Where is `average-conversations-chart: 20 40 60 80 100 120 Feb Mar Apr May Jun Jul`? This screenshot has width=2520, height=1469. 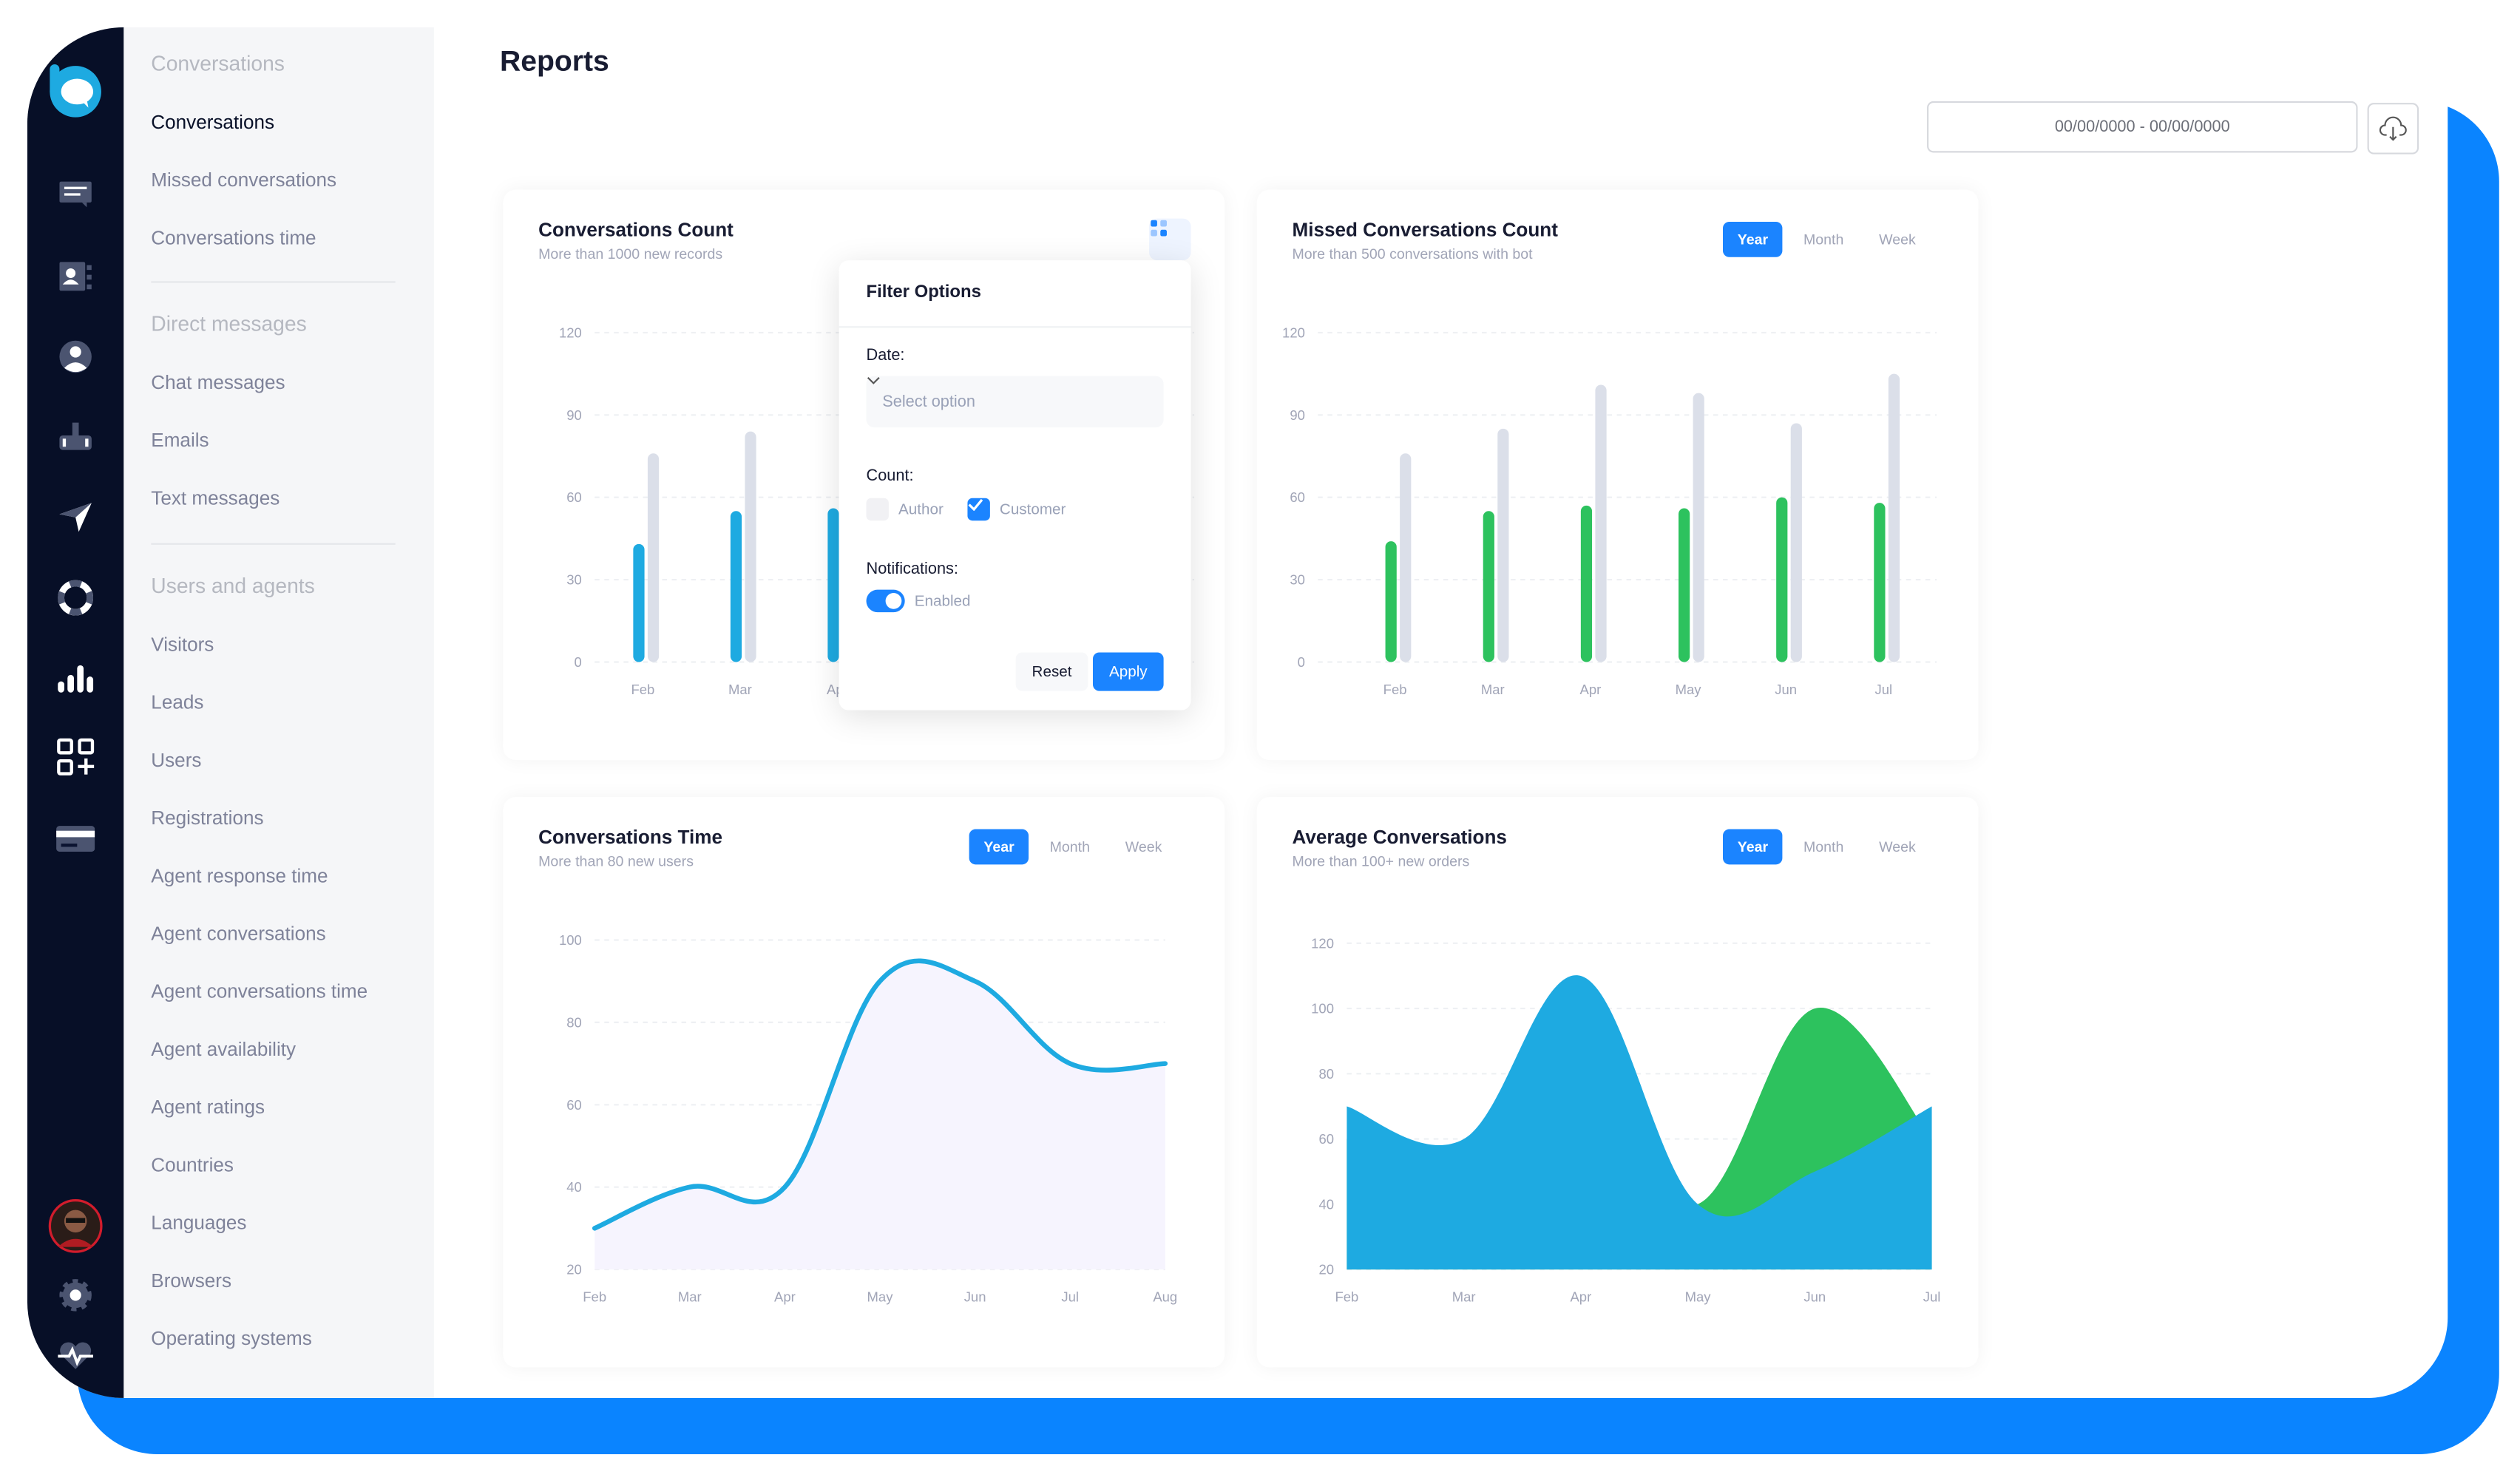
average-conversations-chart: 20 40 60 80 100 120 Feb Mar Apr May Jun Jul is located at coordinates (1626, 1120).